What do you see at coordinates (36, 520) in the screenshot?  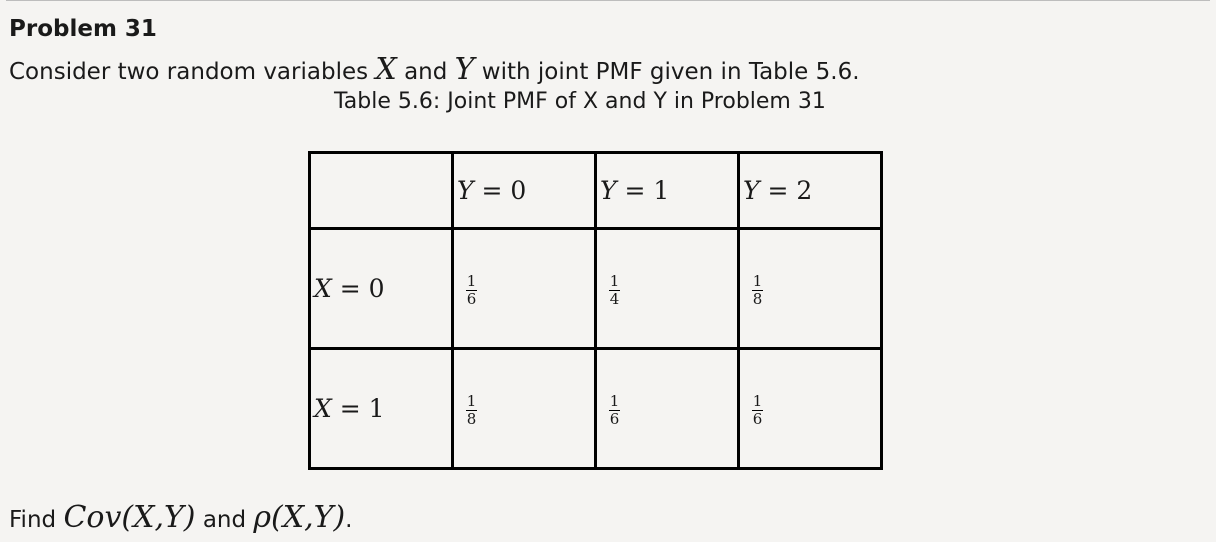 I see `find-text-1: Find` at bounding box center [36, 520].